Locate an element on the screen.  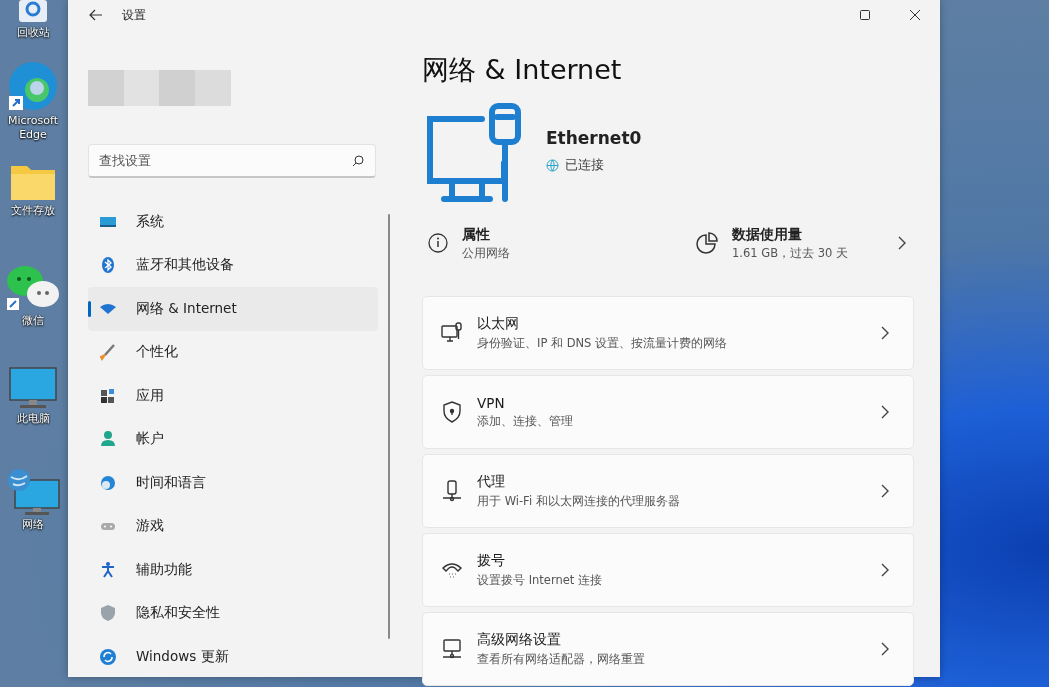
sidebar-item: 网络 & Internet is located at coordinates (233, 309).